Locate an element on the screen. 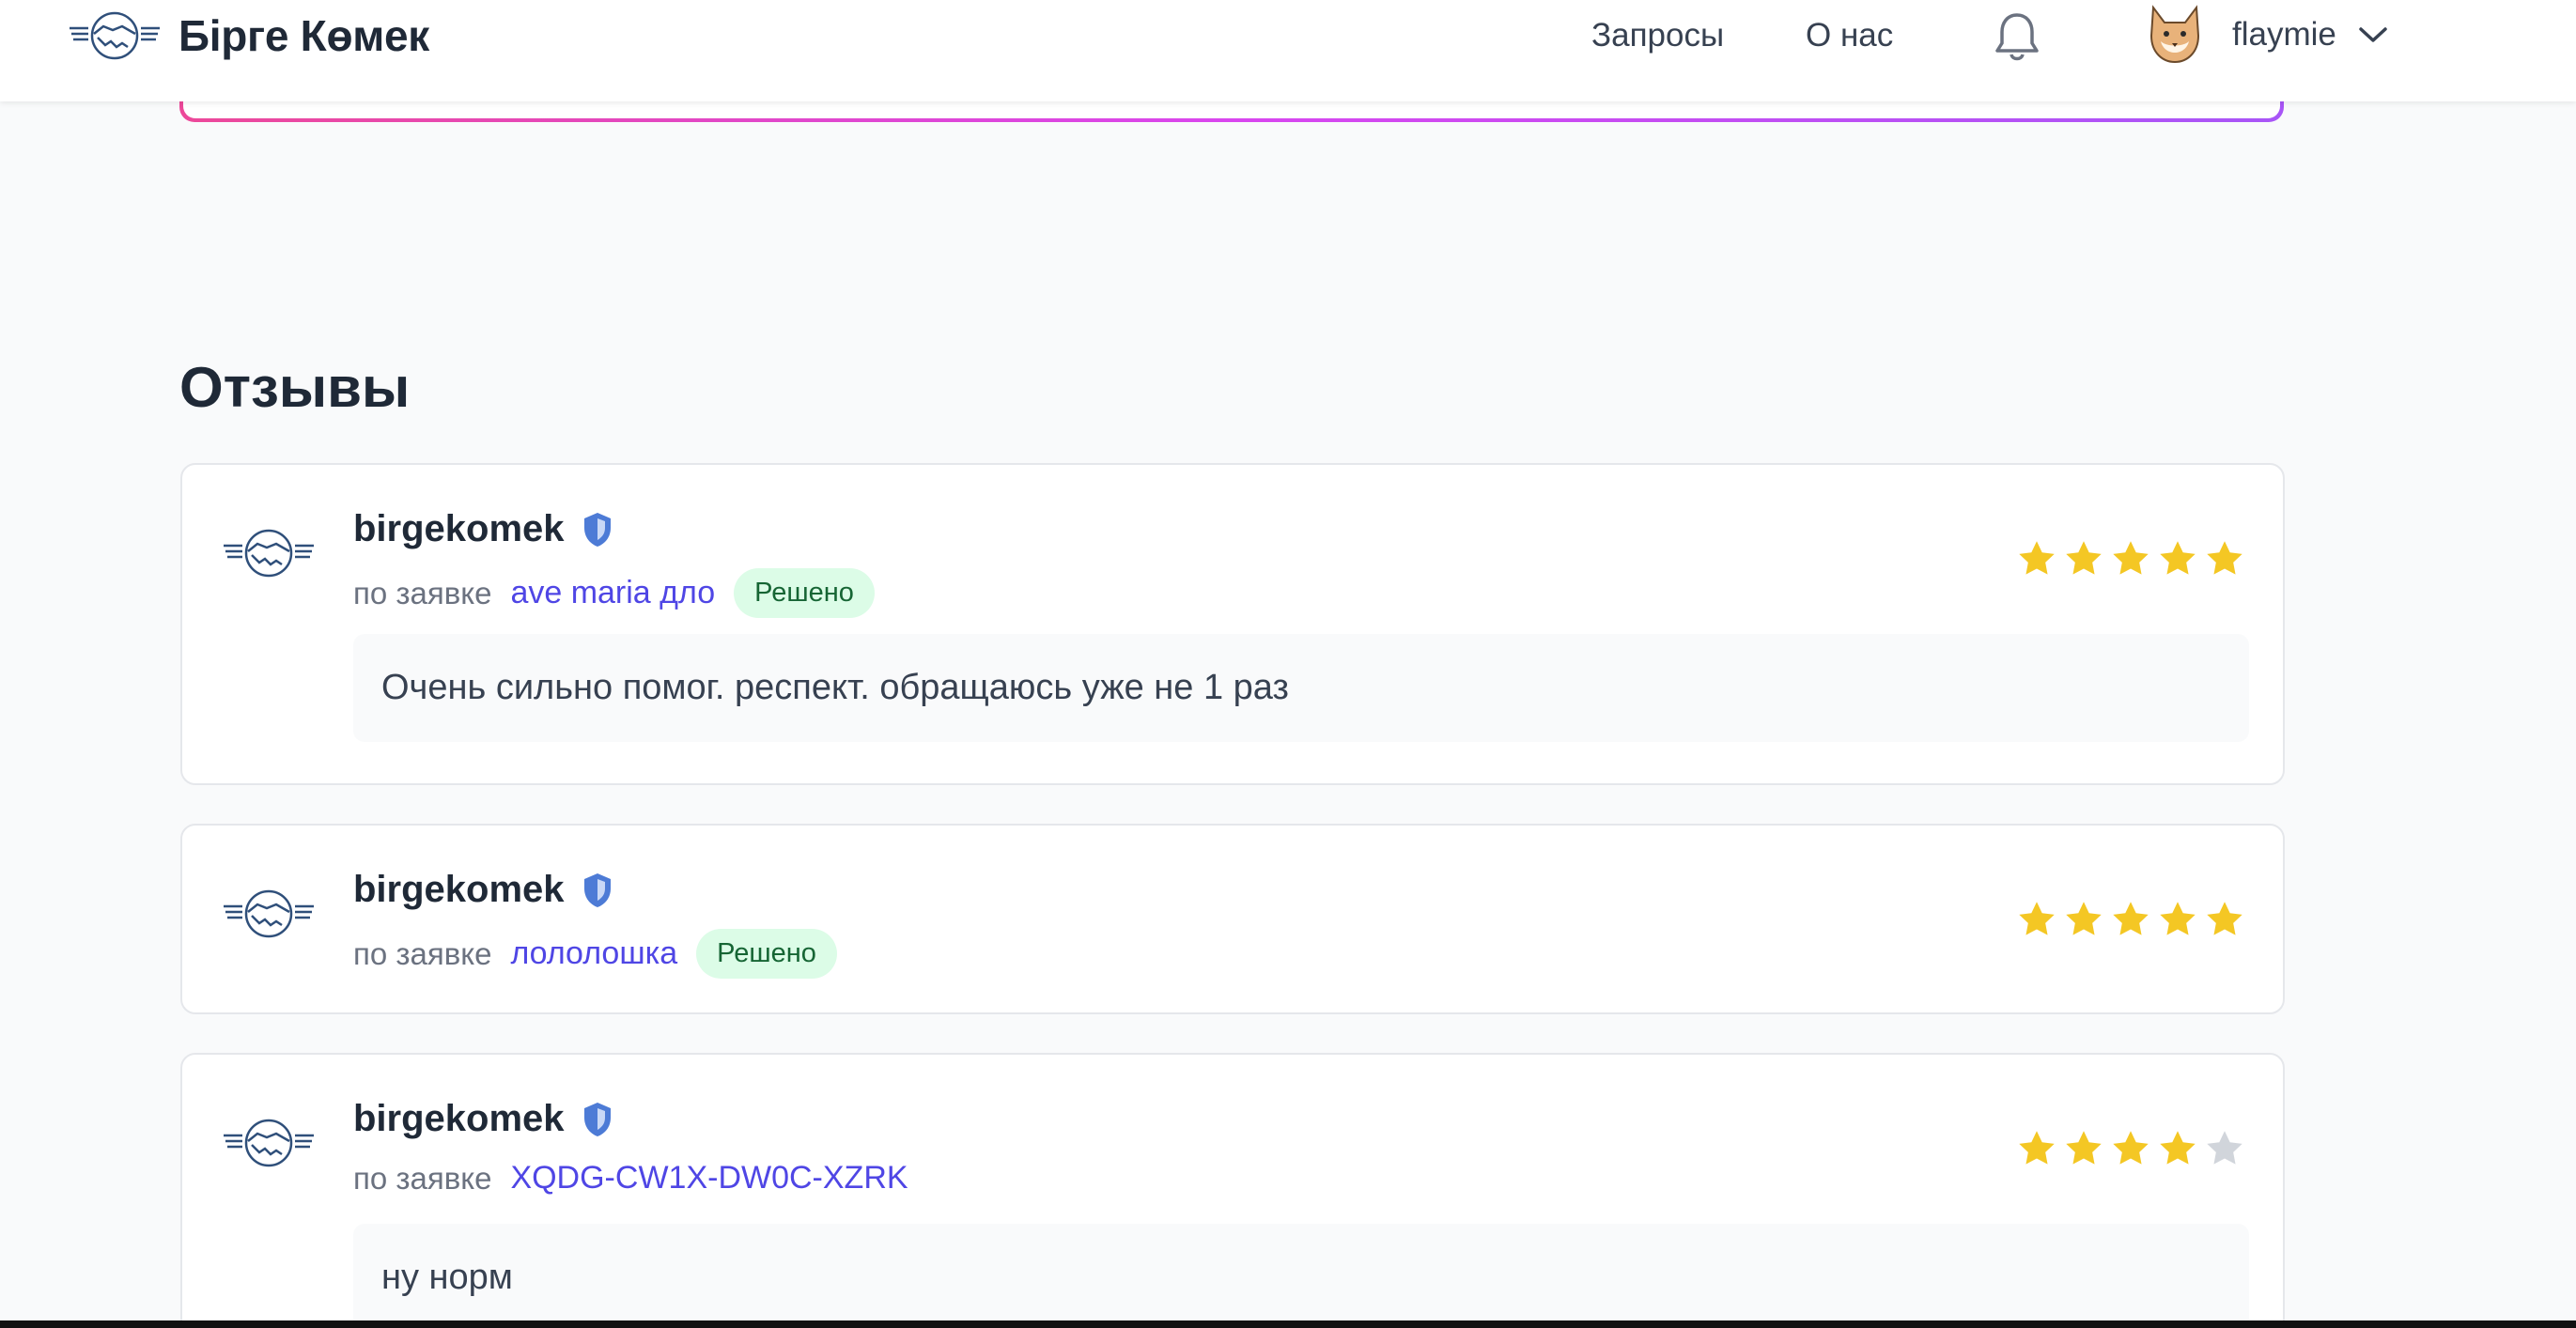  request-link: лололошка is located at coordinates (593, 953).